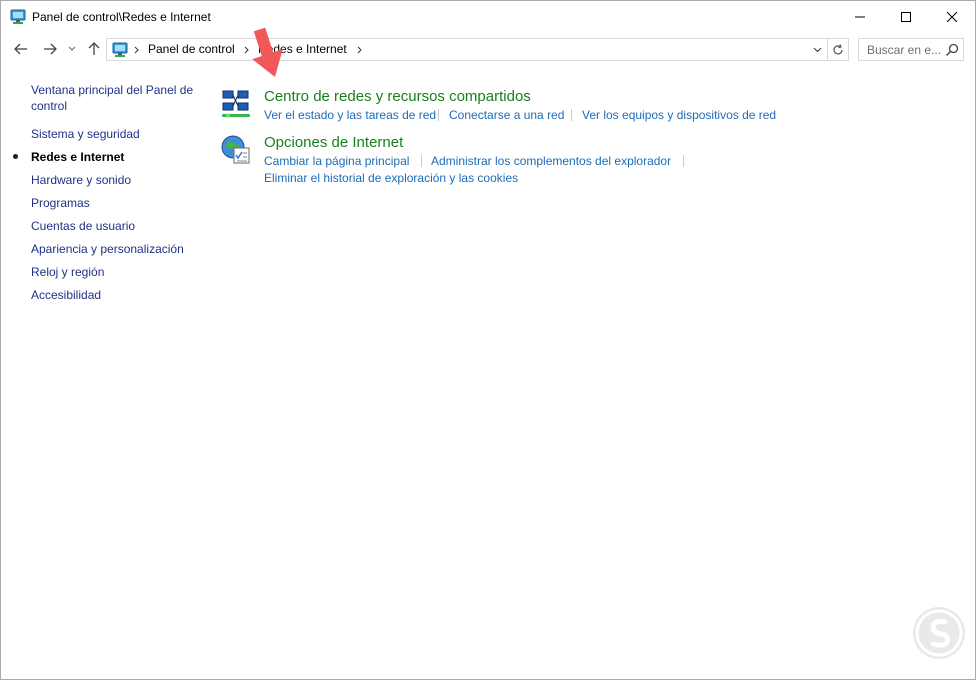 The height and width of the screenshot is (680, 976). What do you see at coordinates (81, 180) in the screenshot?
I see `sidebar-item-hardware-sound: Hardware y sonido` at bounding box center [81, 180].